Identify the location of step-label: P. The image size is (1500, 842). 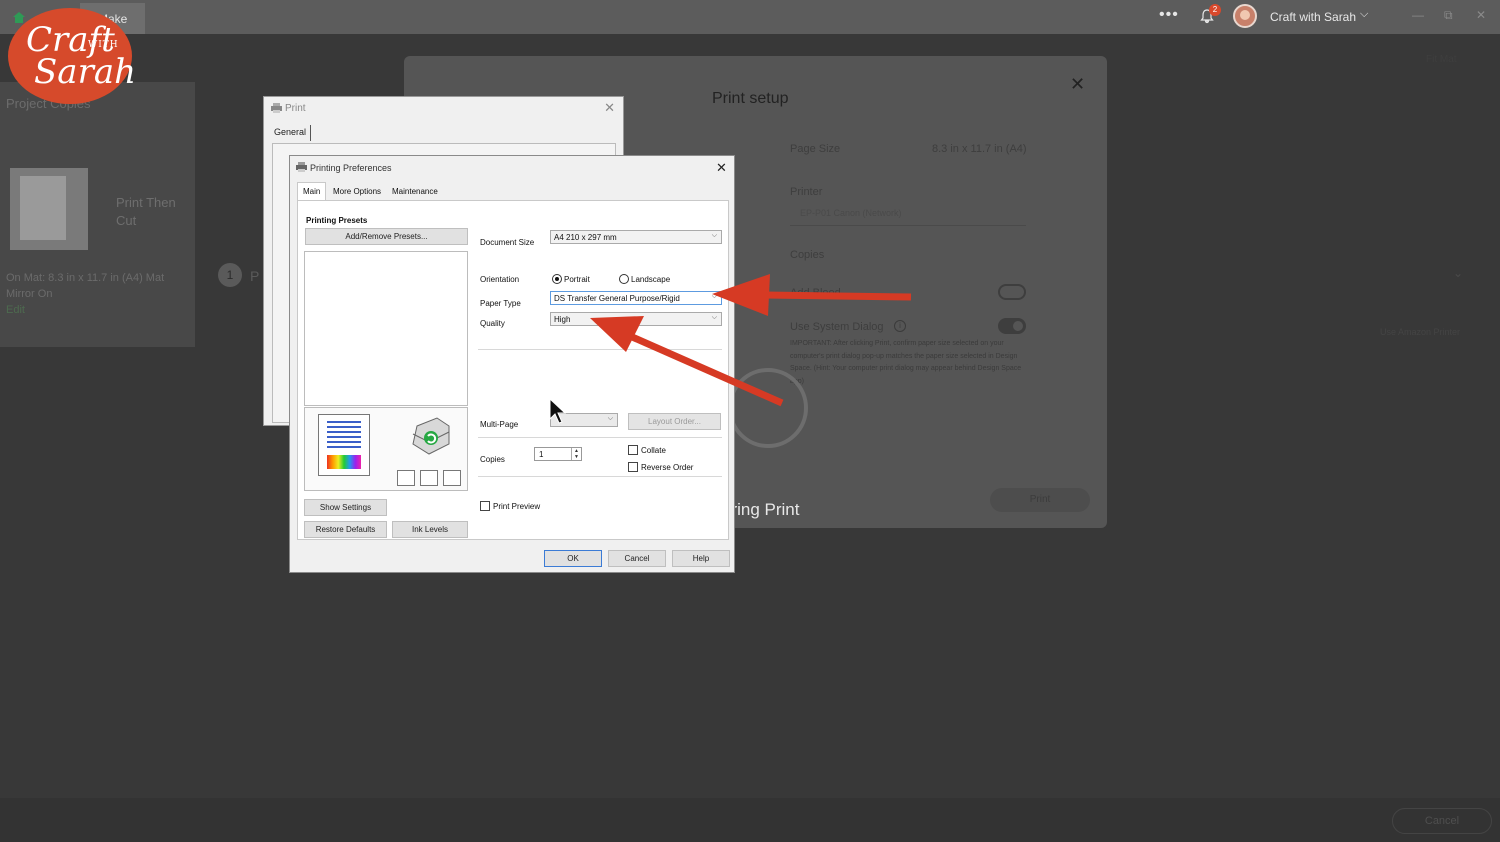
(255, 276).